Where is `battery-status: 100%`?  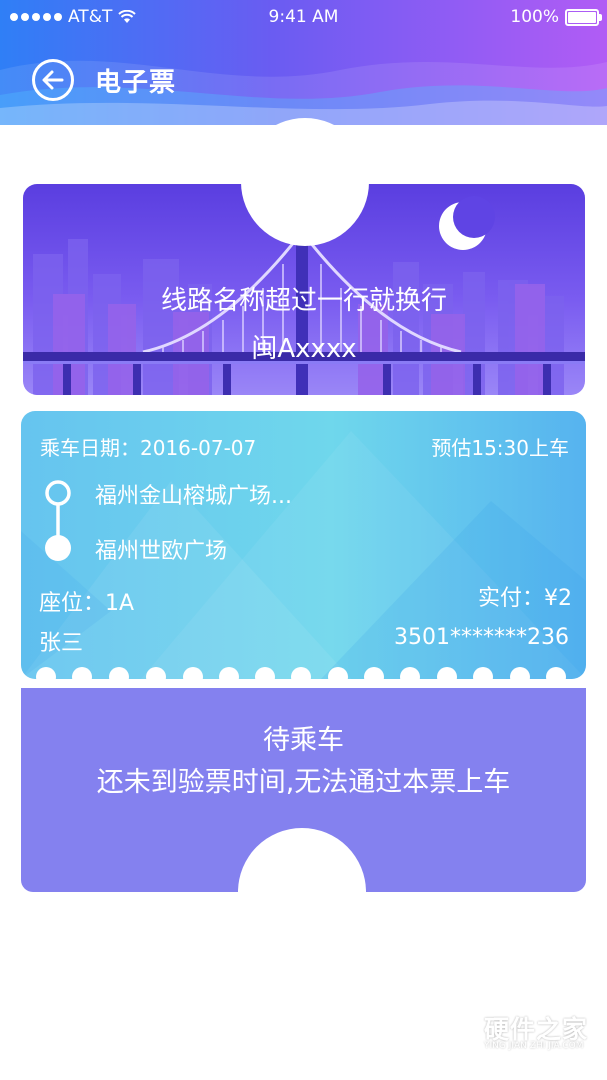 battery-status: 100% is located at coordinates (556, 17).